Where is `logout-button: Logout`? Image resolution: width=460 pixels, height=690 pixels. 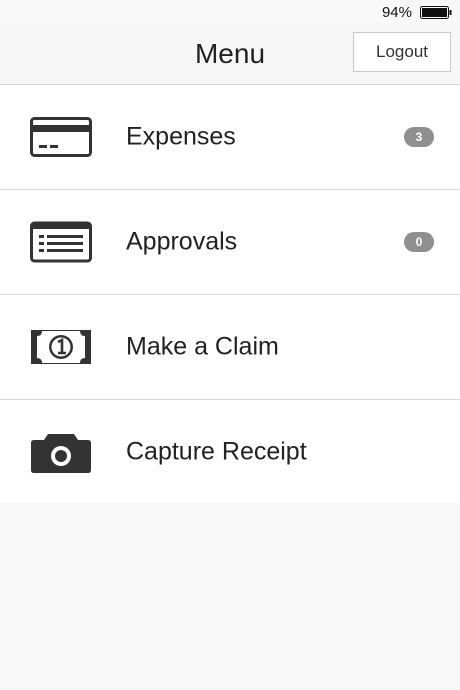 logout-button: Logout is located at coordinates (402, 52).